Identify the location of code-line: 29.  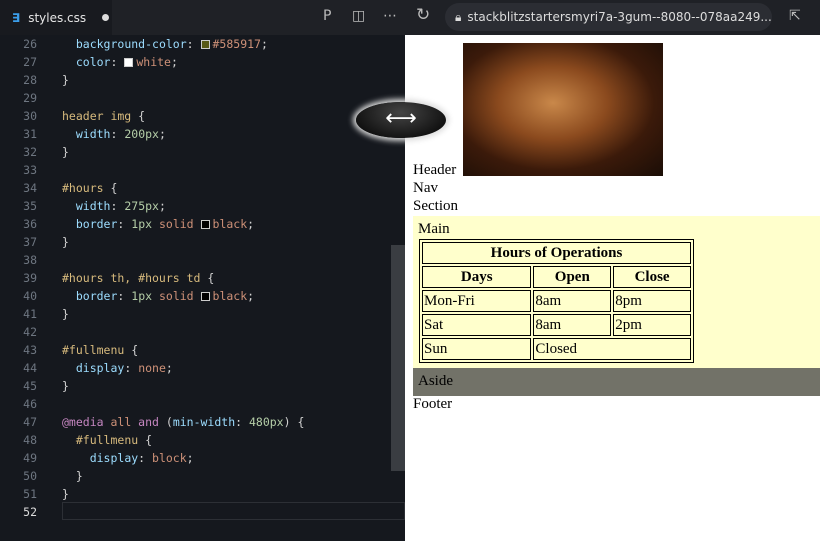
(202, 98).